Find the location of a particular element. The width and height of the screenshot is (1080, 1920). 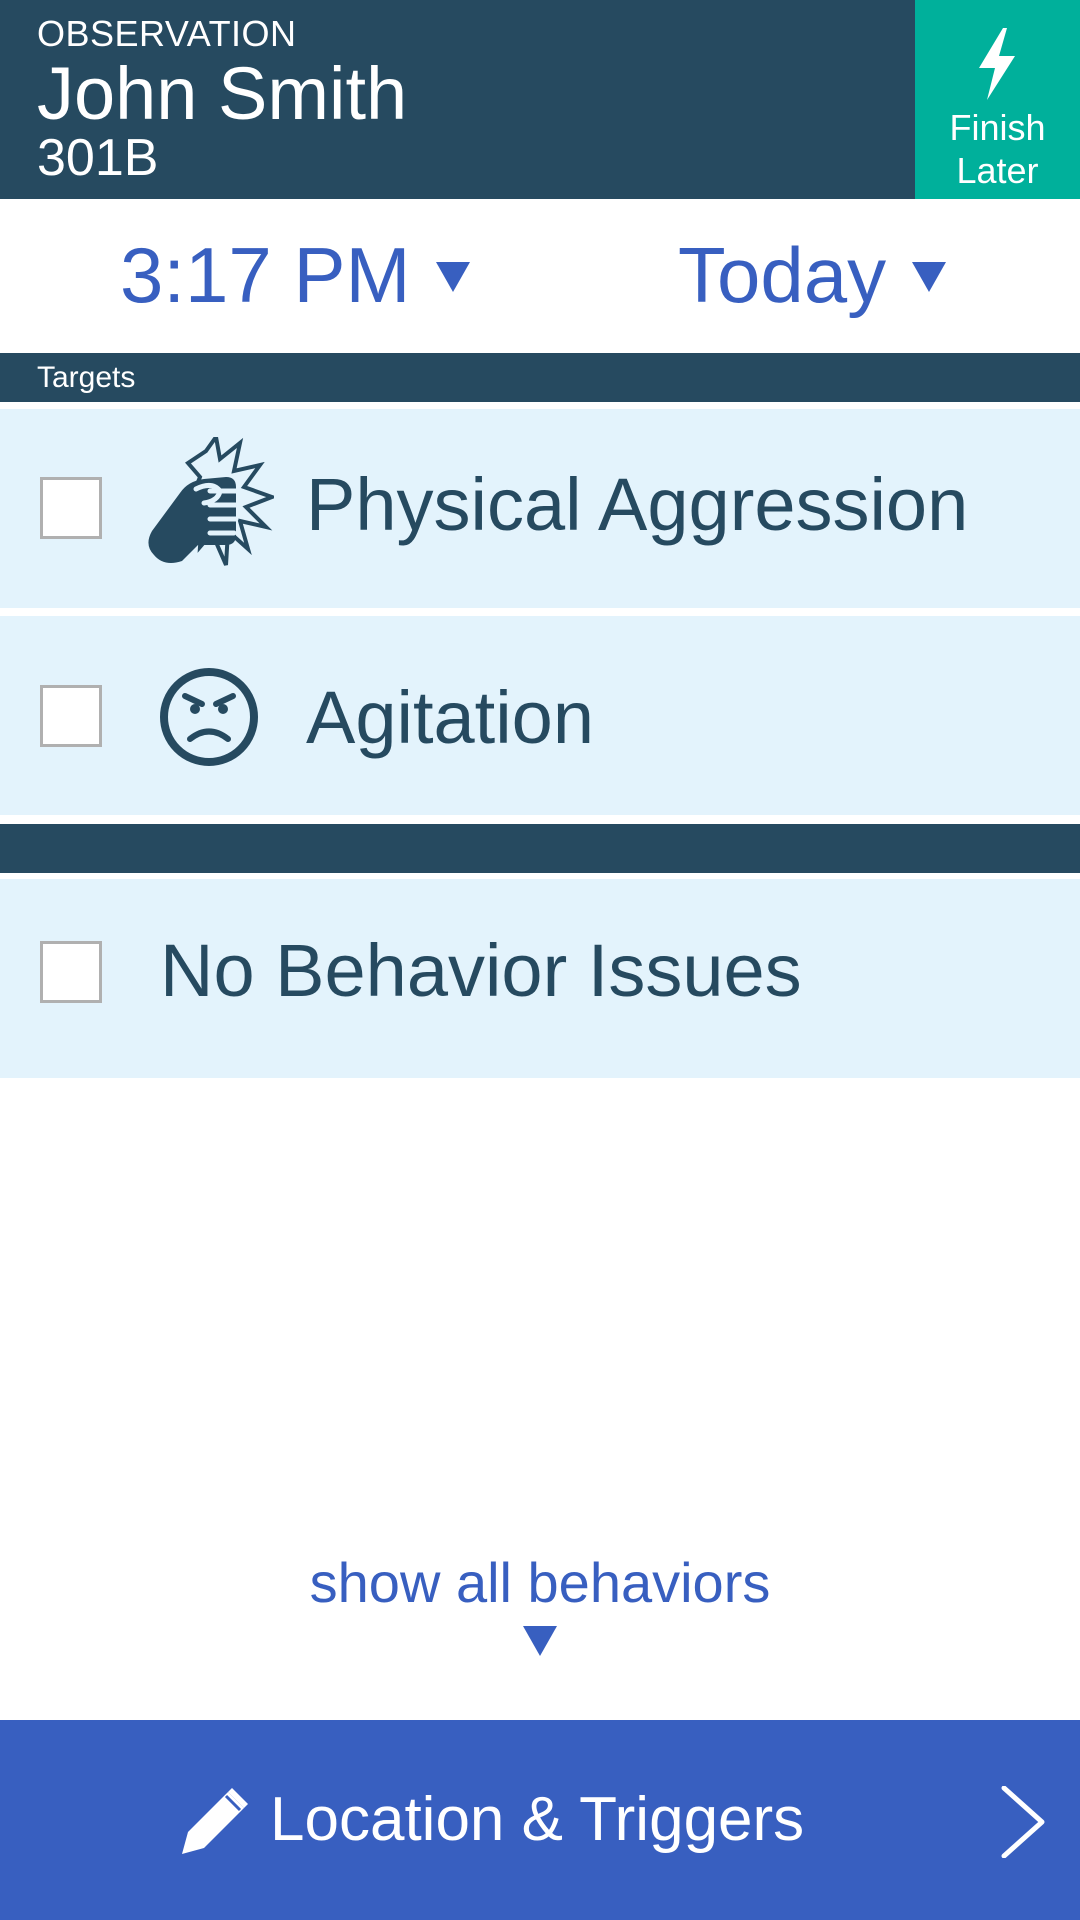

show-all-behaviors-link: show all behaviors is located at coordinates (540, 1602).